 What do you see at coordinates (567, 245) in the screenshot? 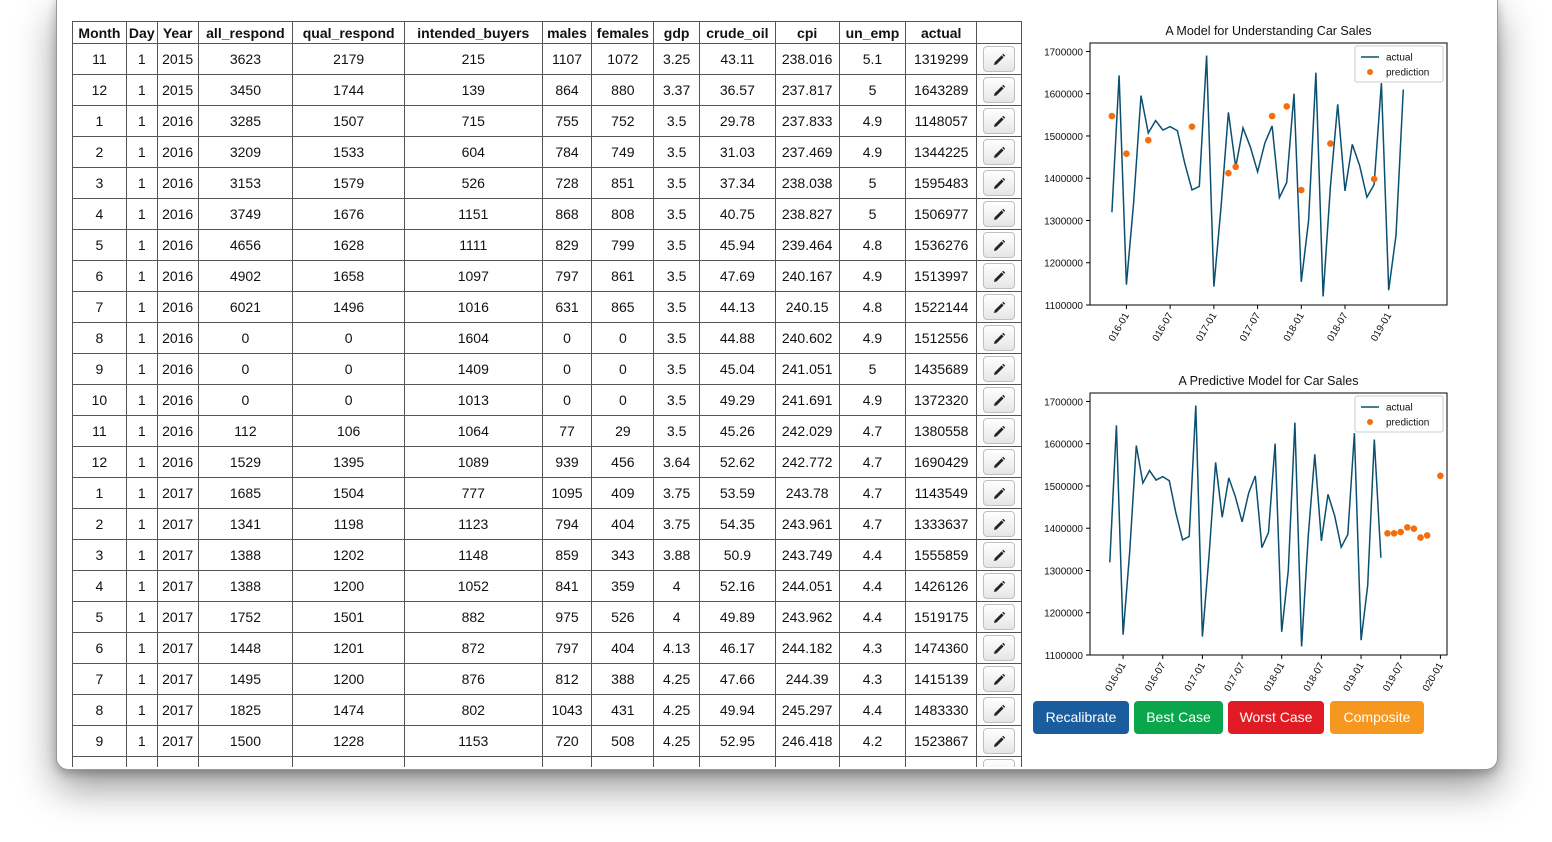
I see `cell-males: 829` at bounding box center [567, 245].